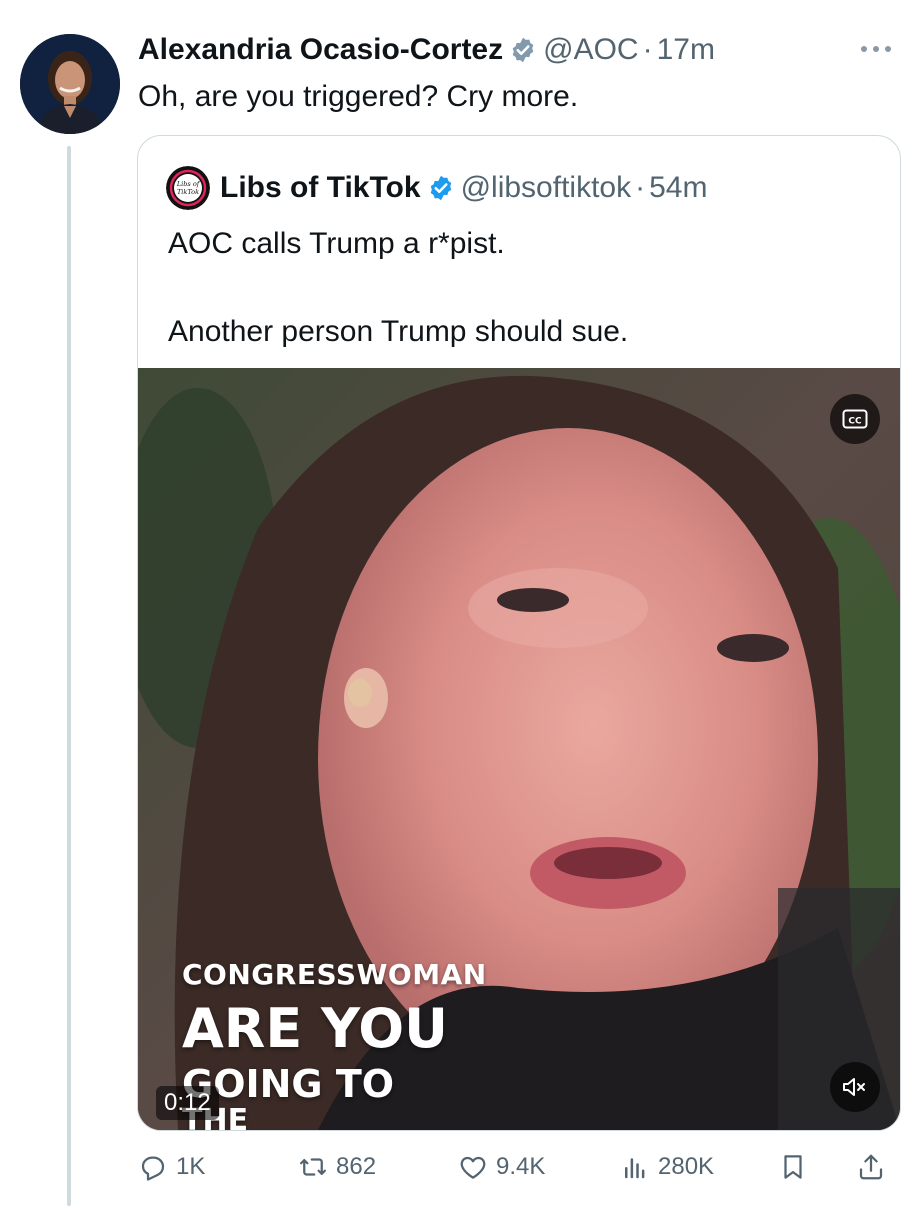 This screenshot has width=918, height=1206. Describe the element at coordinates (855, 422) in the screenshot. I see `svg-text: CC` at that location.